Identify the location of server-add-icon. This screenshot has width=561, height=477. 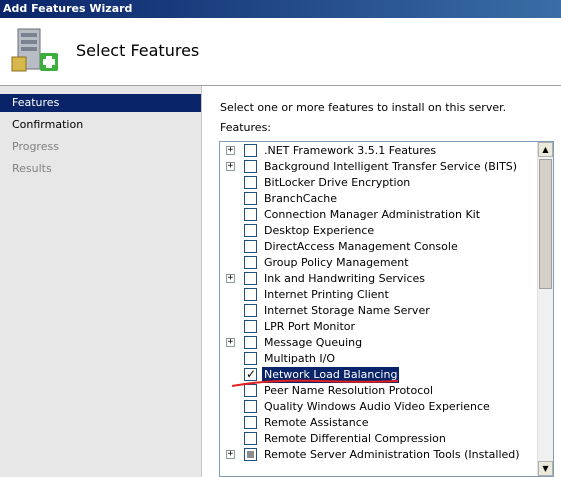
(34, 50).